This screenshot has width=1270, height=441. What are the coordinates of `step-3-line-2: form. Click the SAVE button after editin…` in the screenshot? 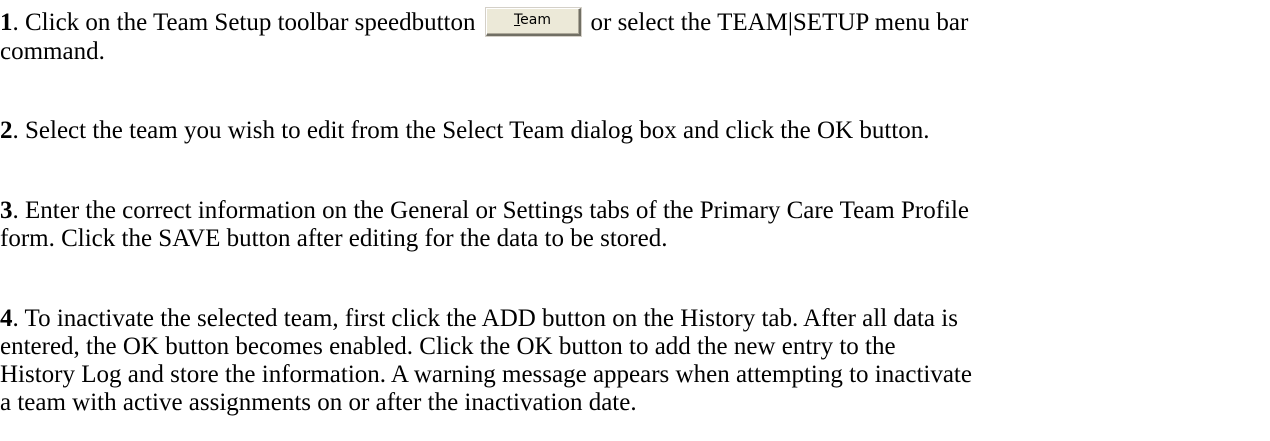 It's located at (334, 238).